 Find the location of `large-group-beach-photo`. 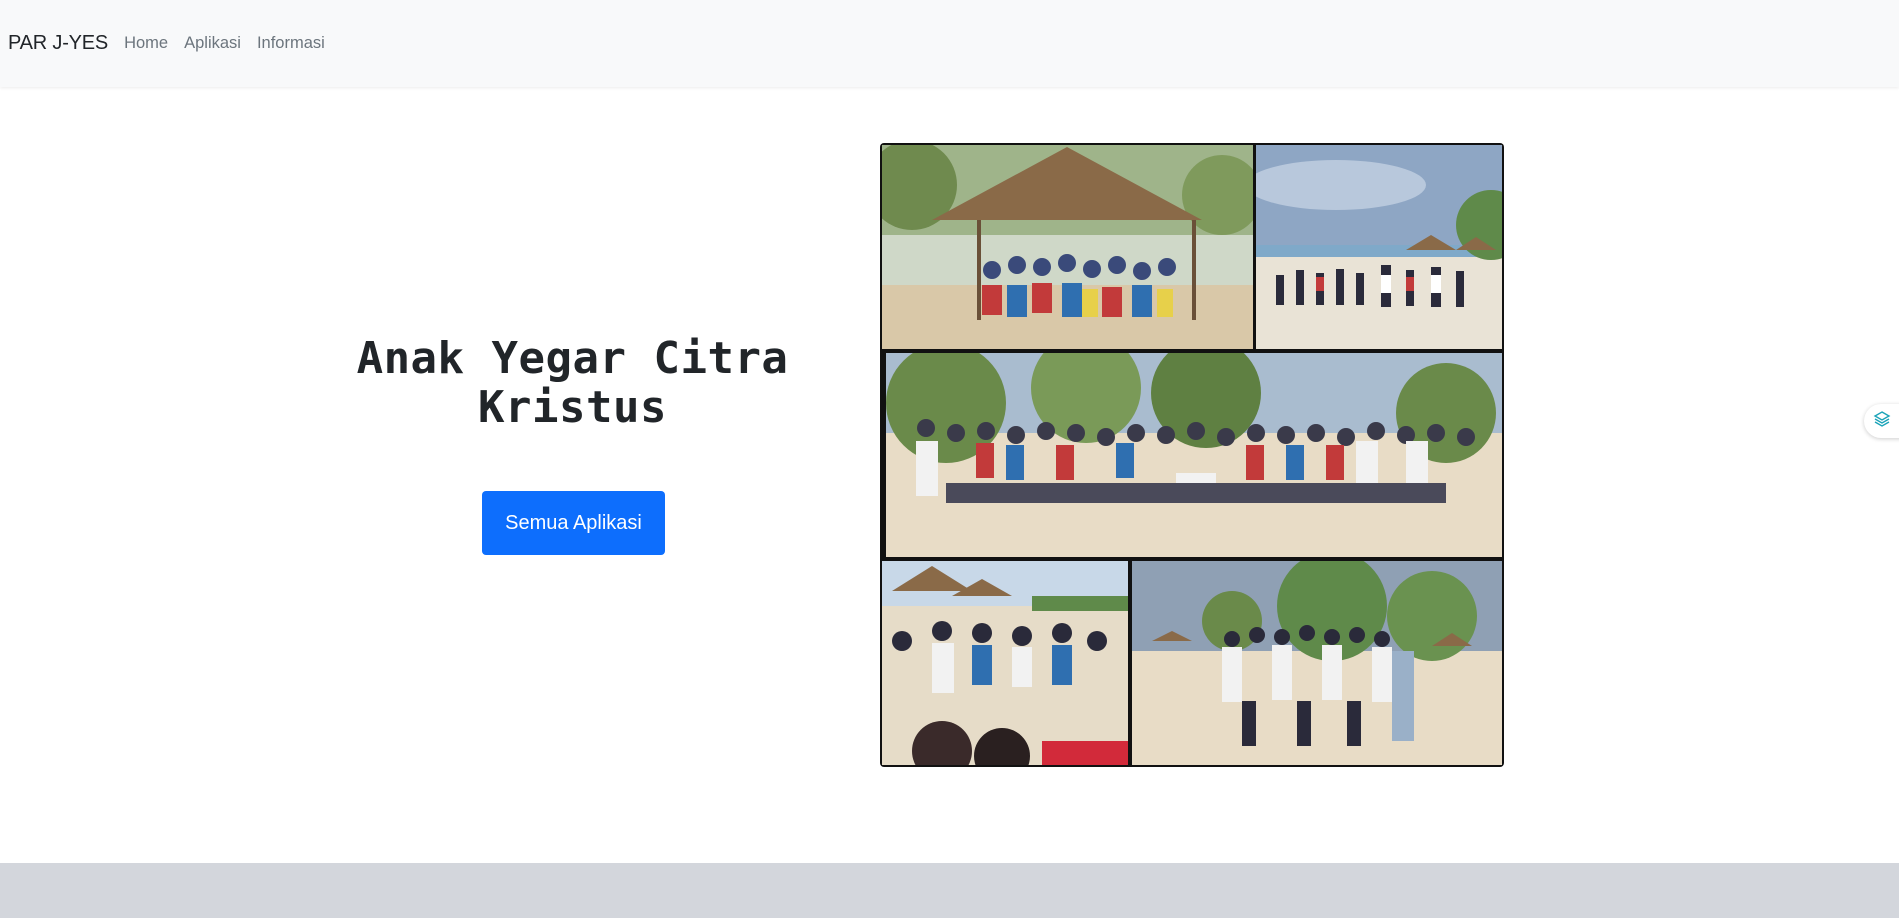

large-group-beach-photo is located at coordinates (1194, 455).